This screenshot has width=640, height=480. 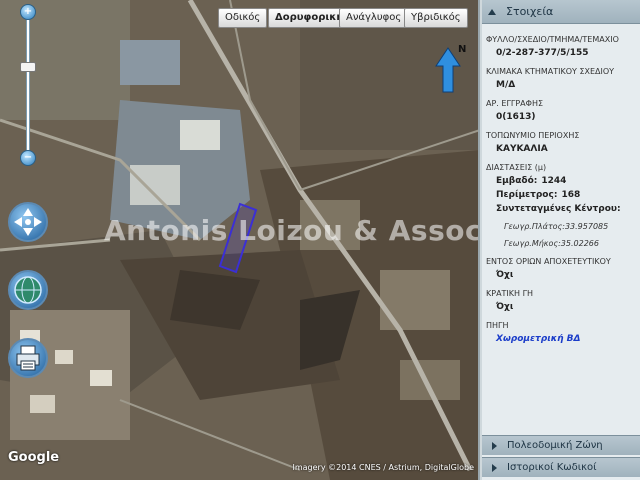 What do you see at coordinates (28, 158) in the screenshot?
I see `zoom-out-button: −` at bounding box center [28, 158].